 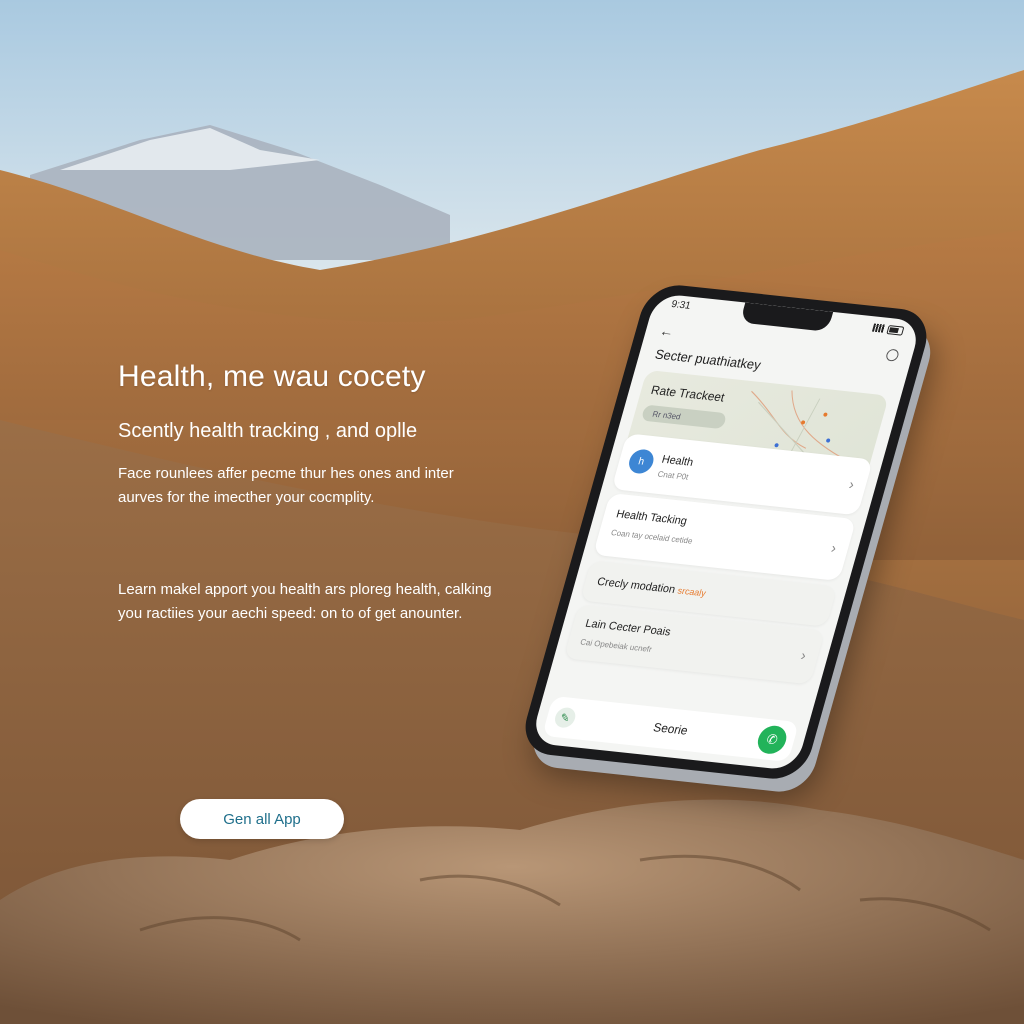 I want to click on health-icon: h, so click(x=641, y=461).